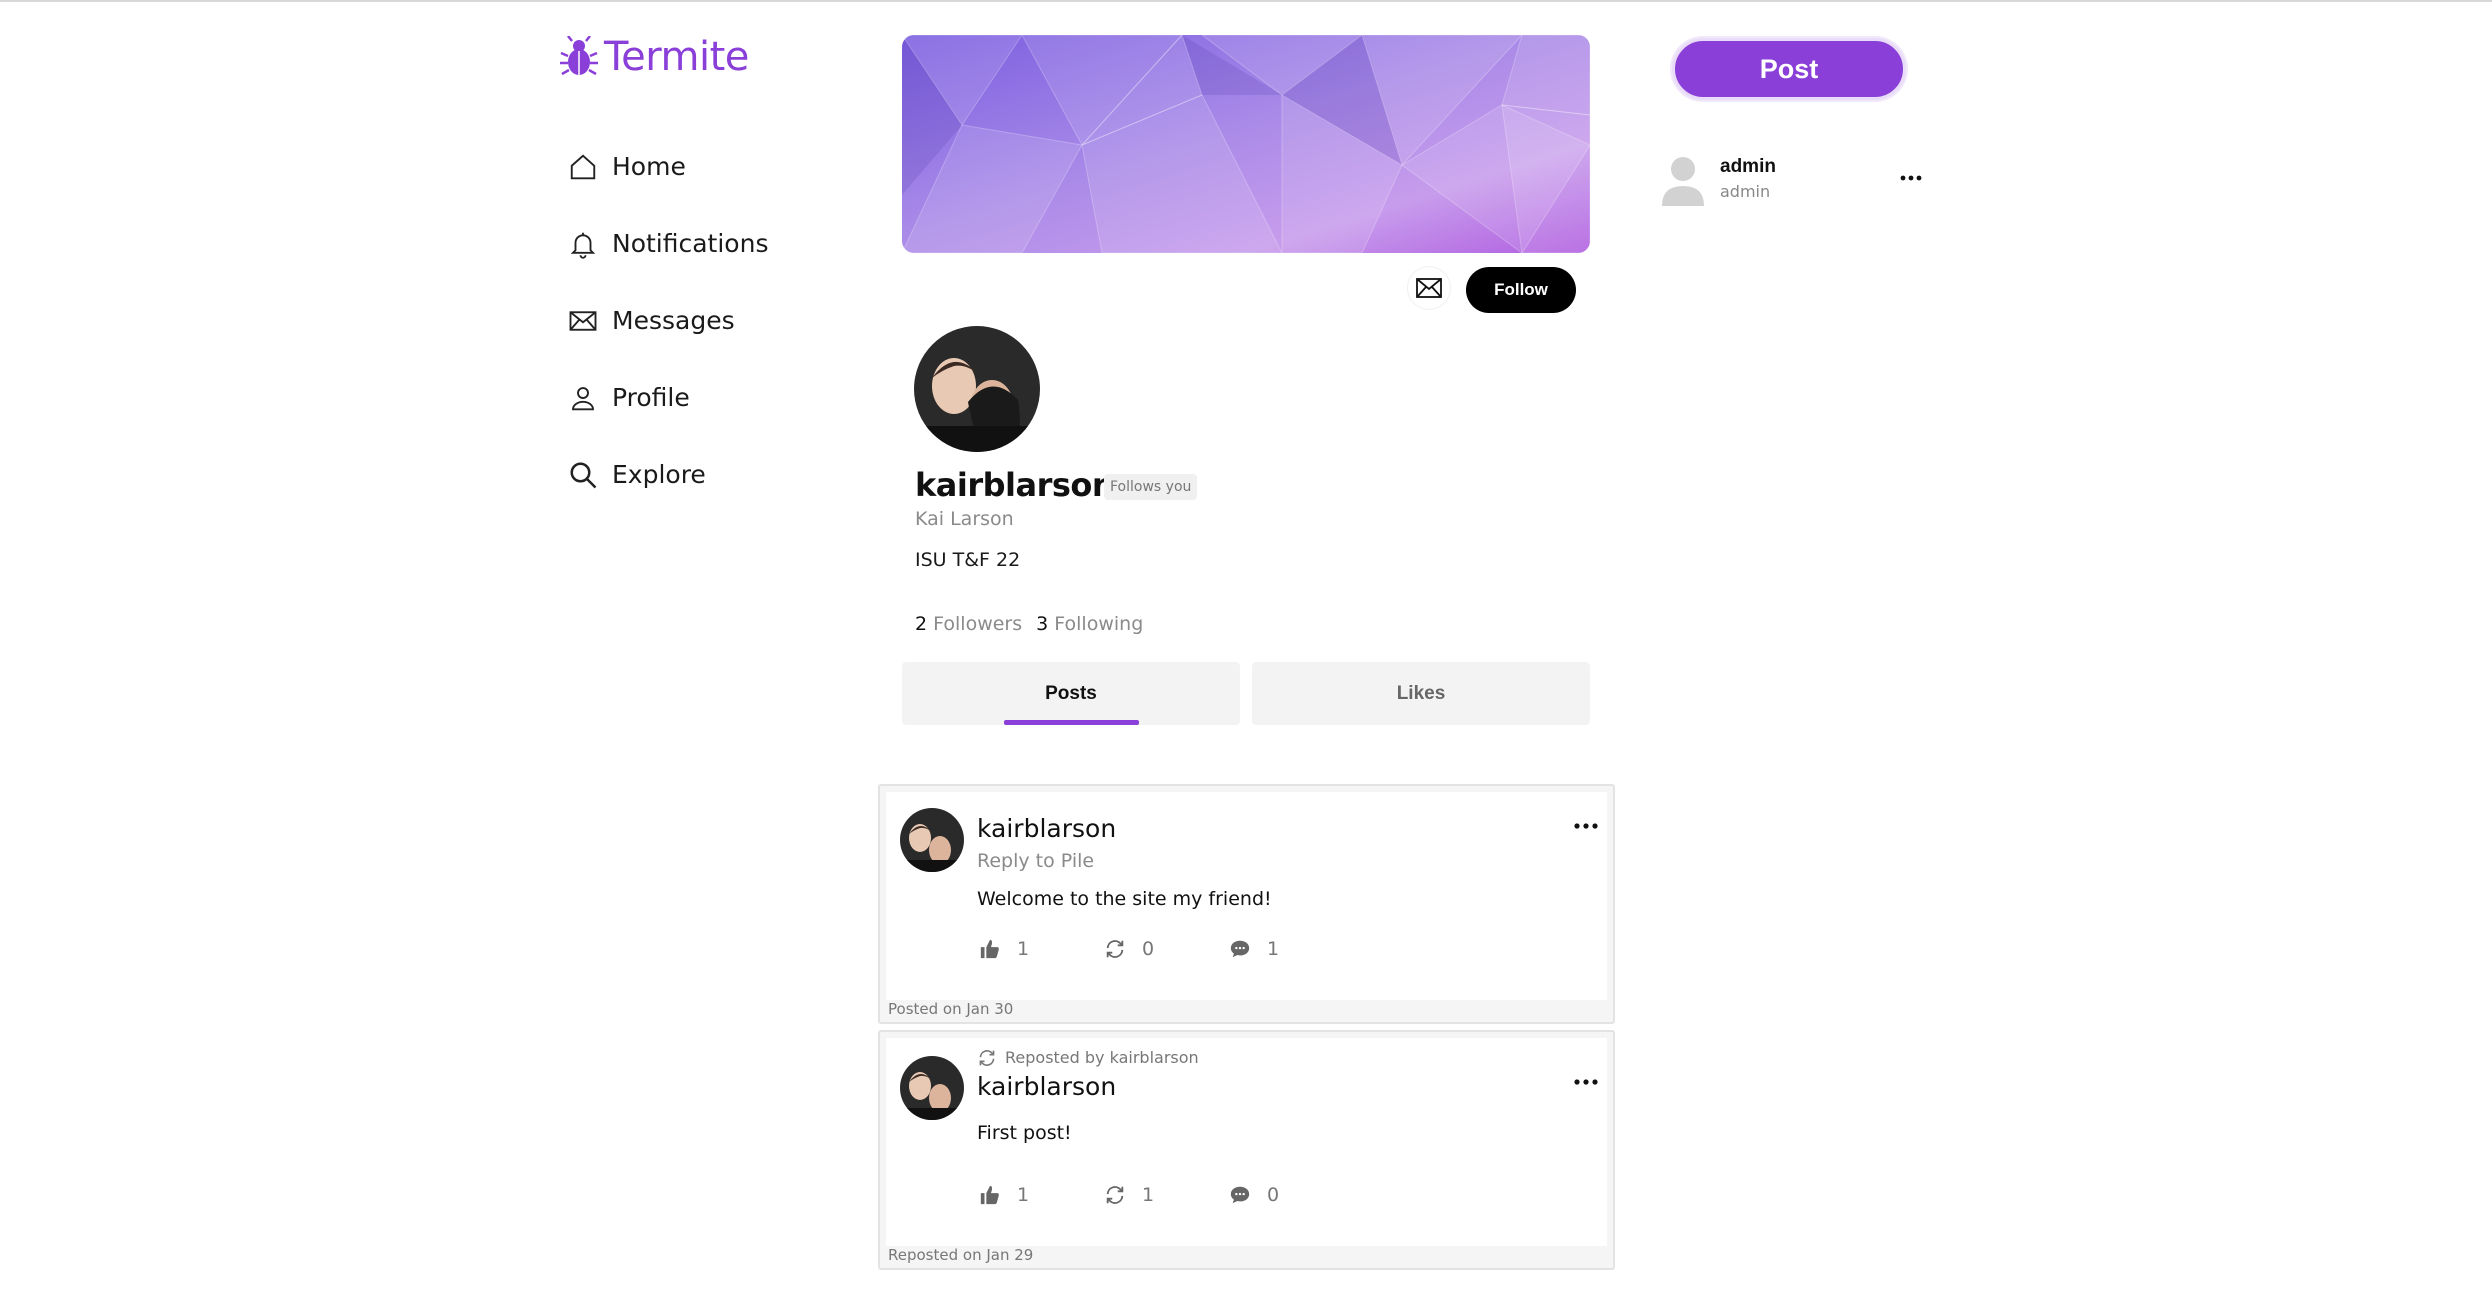 The image size is (2492, 1290). What do you see at coordinates (1129, 1195) in the screenshot?
I see `repost-button: 1` at bounding box center [1129, 1195].